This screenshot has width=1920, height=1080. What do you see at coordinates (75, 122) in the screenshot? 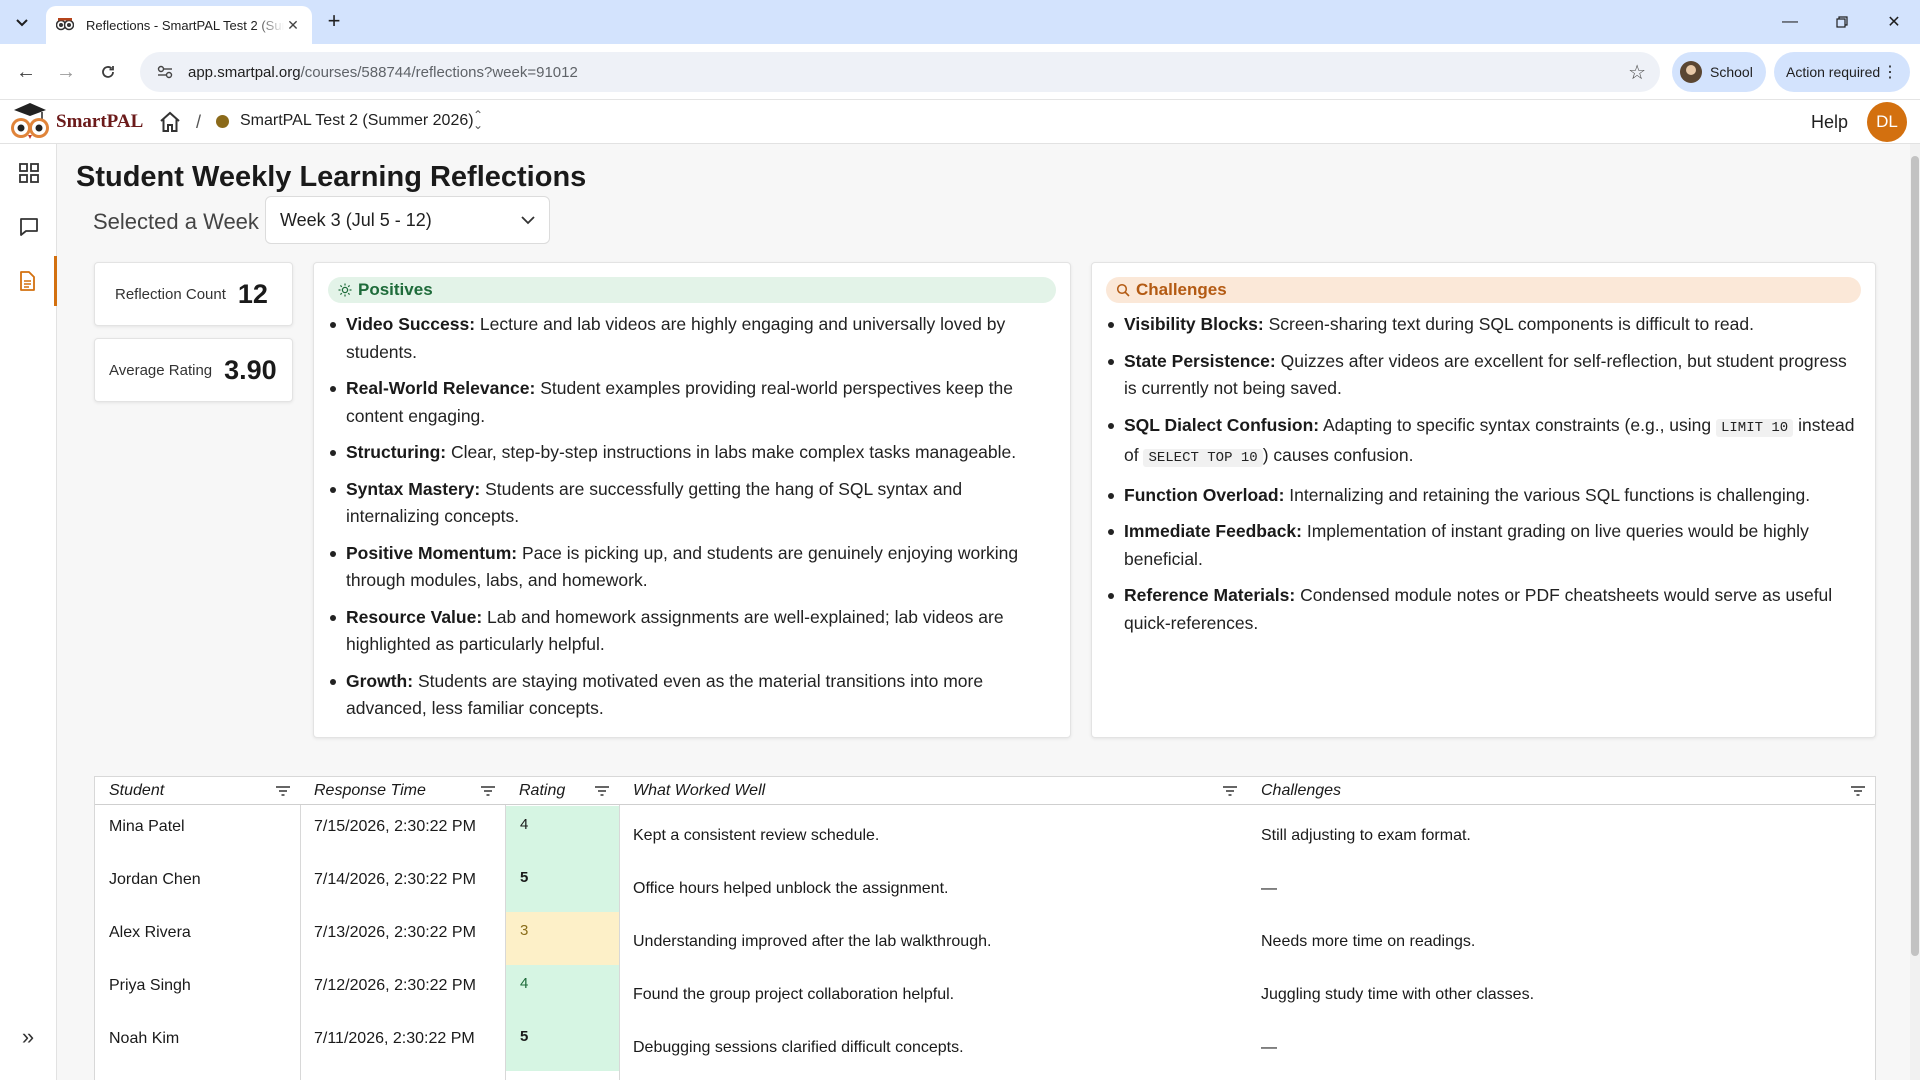
I see `smartpal-logo: SmartPAL` at bounding box center [75, 122].